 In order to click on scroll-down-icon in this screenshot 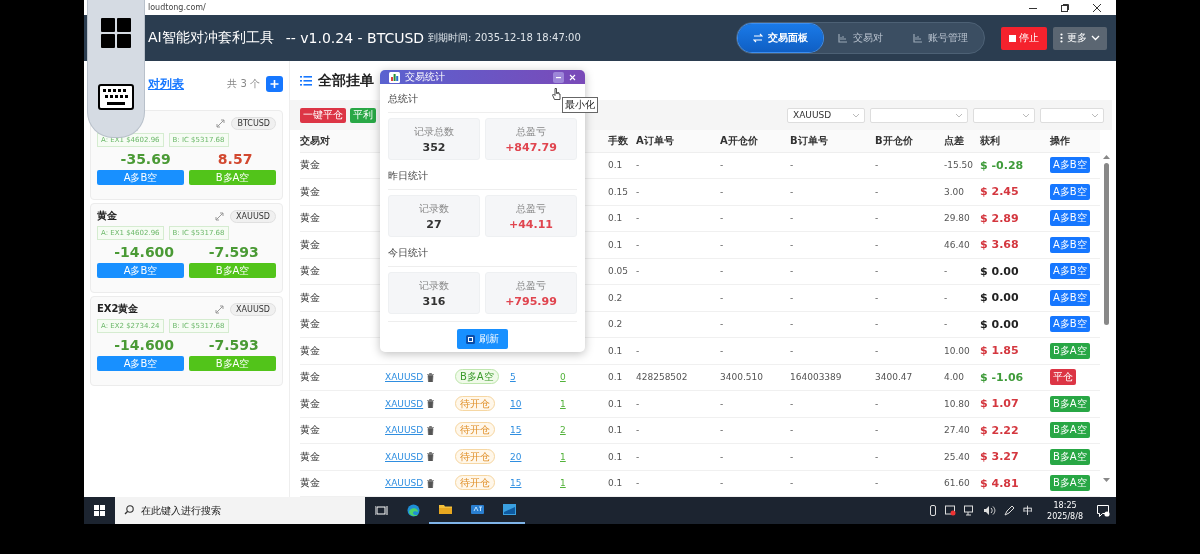, I will do `click(1106, 480)`.